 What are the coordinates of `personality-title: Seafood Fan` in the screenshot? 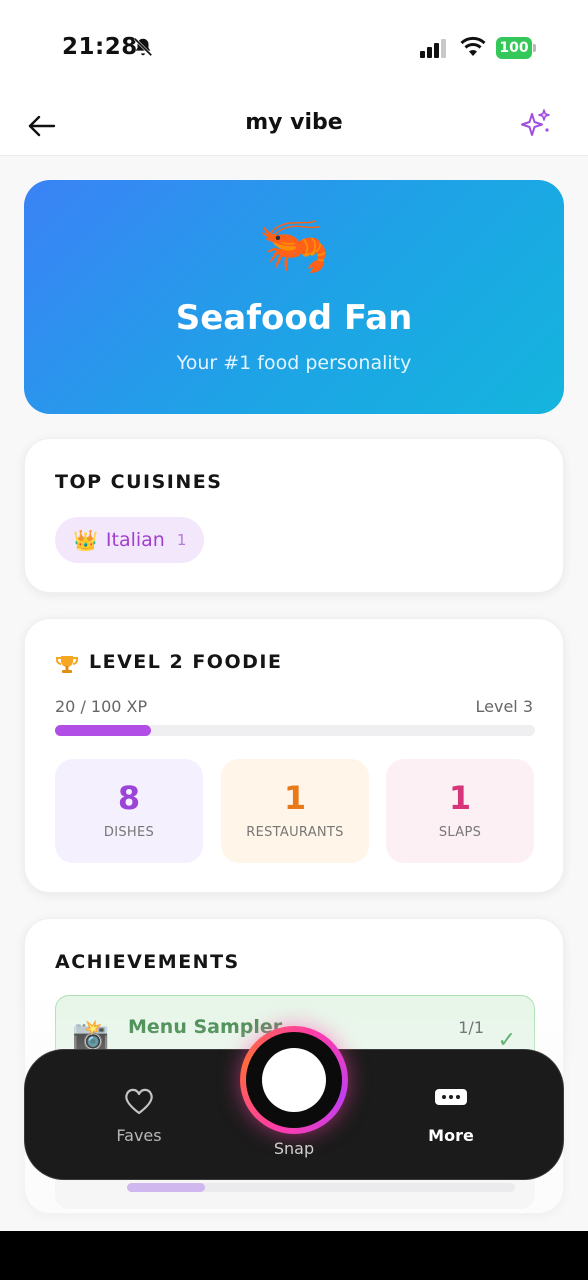 It's located at (294, 318).